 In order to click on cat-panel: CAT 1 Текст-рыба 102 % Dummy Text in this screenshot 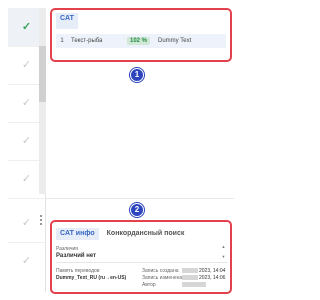, I will do `click(141, 35)`.